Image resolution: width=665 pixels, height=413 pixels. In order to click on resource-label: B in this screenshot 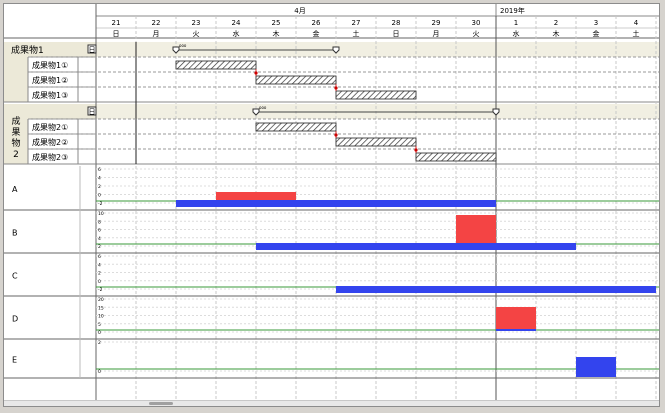, I will do `click(15, 233)`.